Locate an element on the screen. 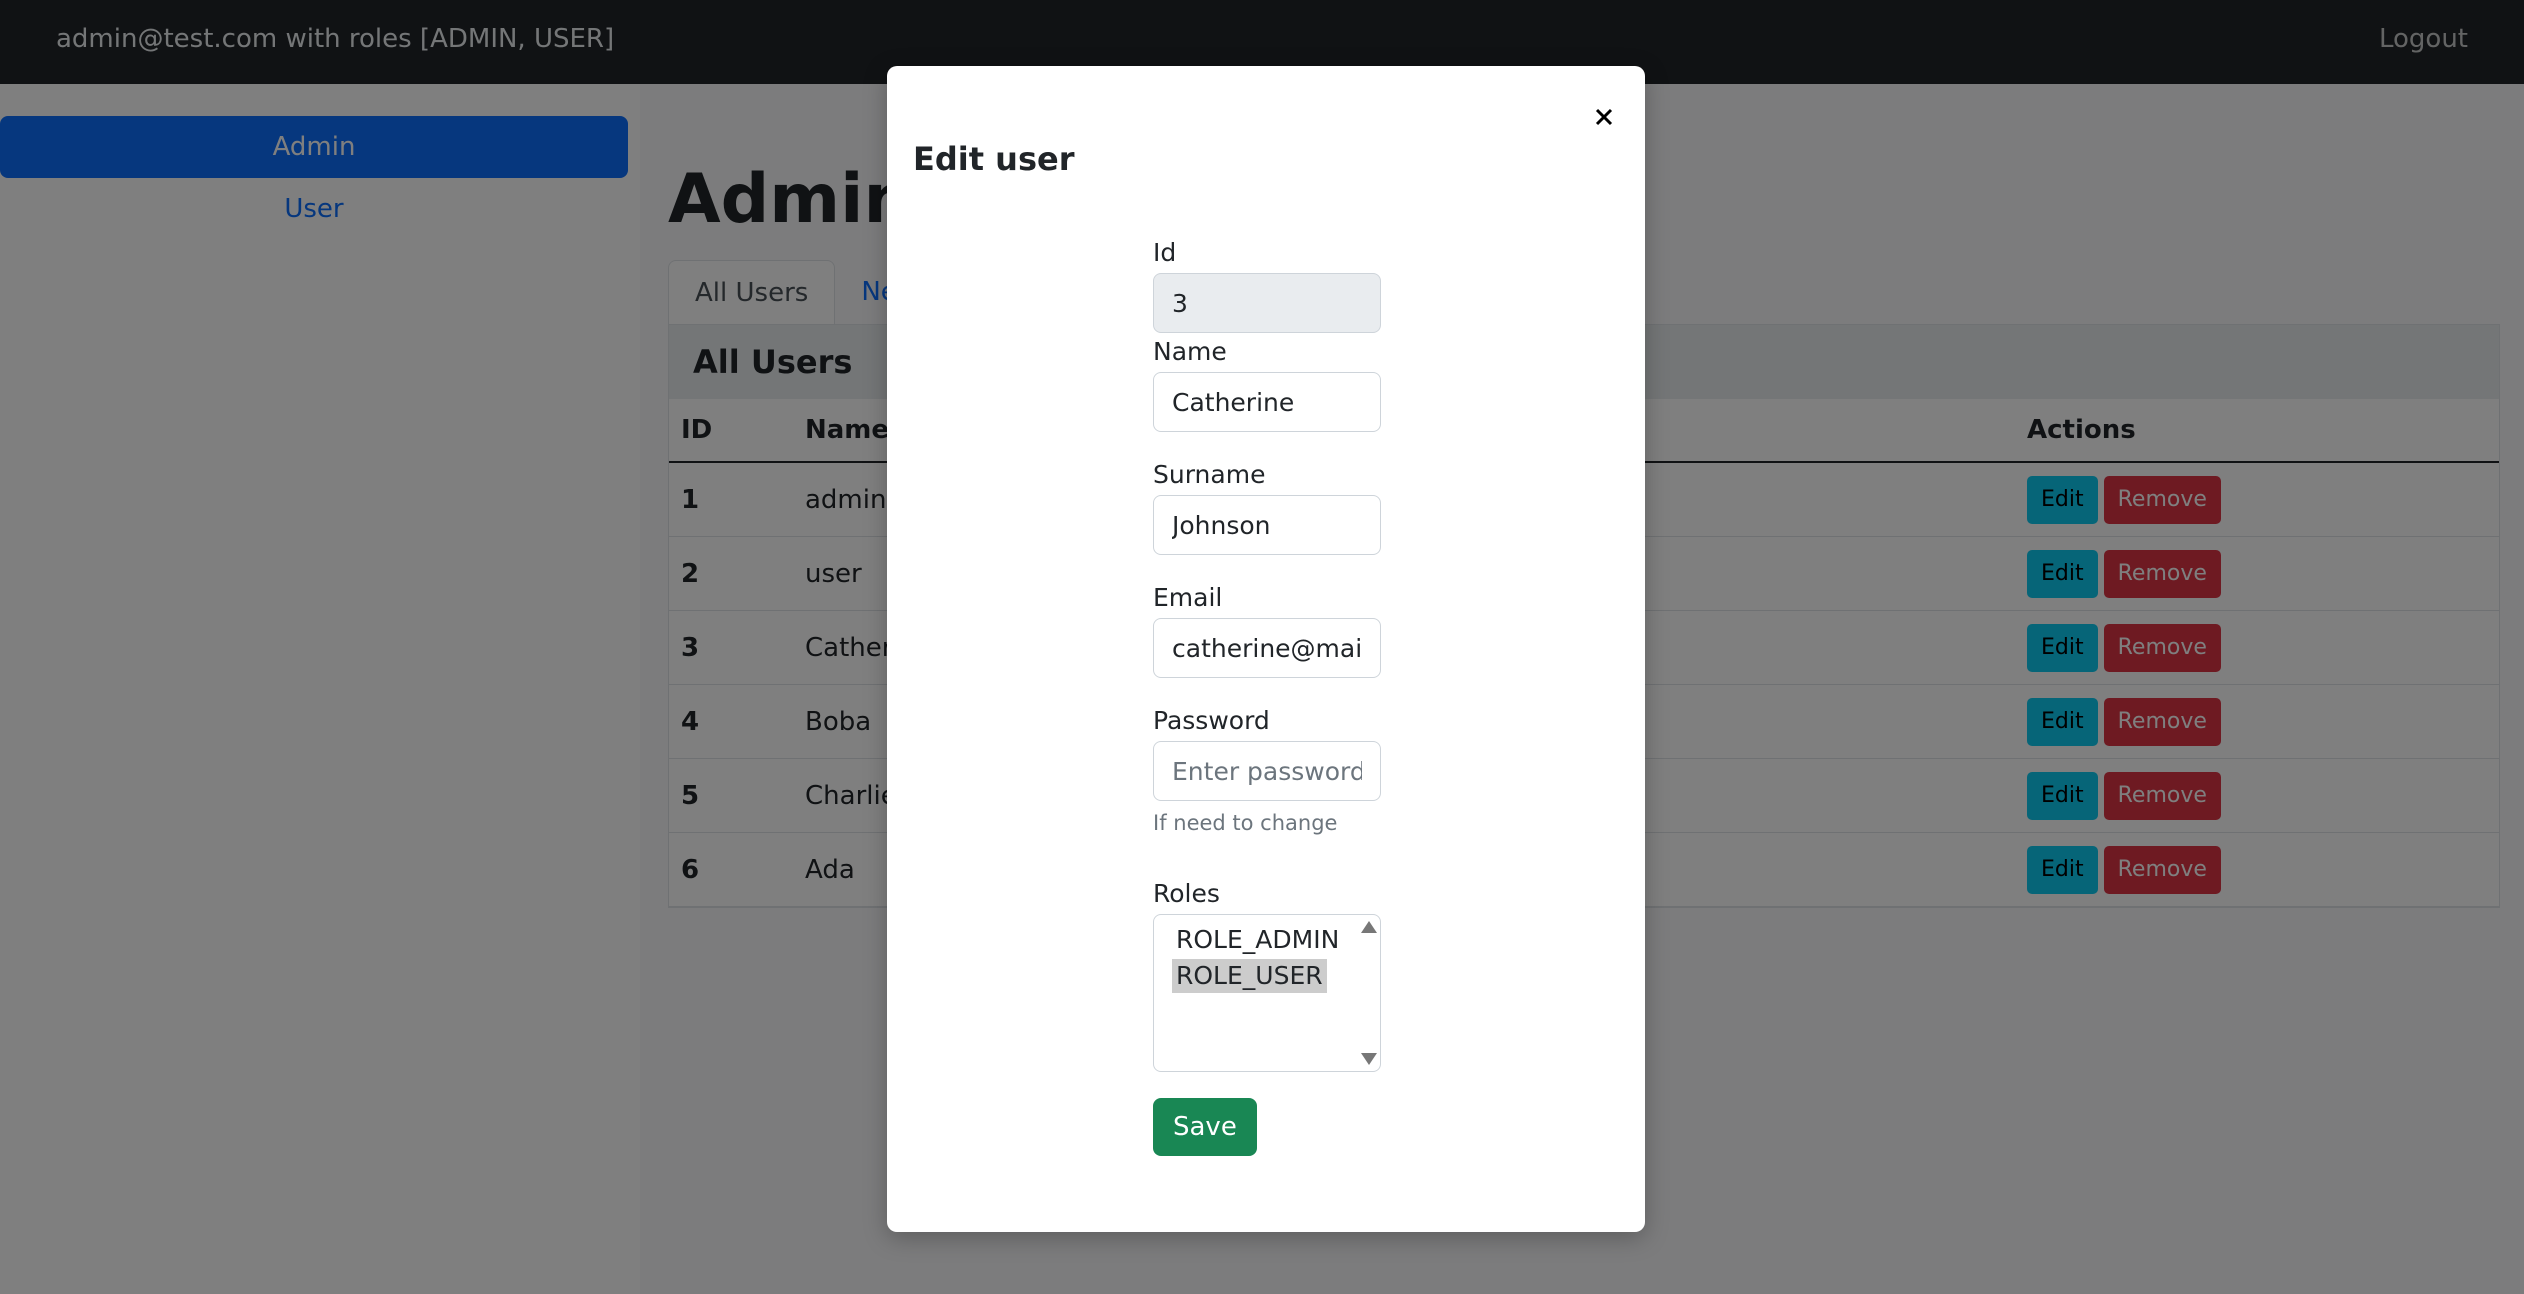  email-field is located at coordinates (1267, 648).